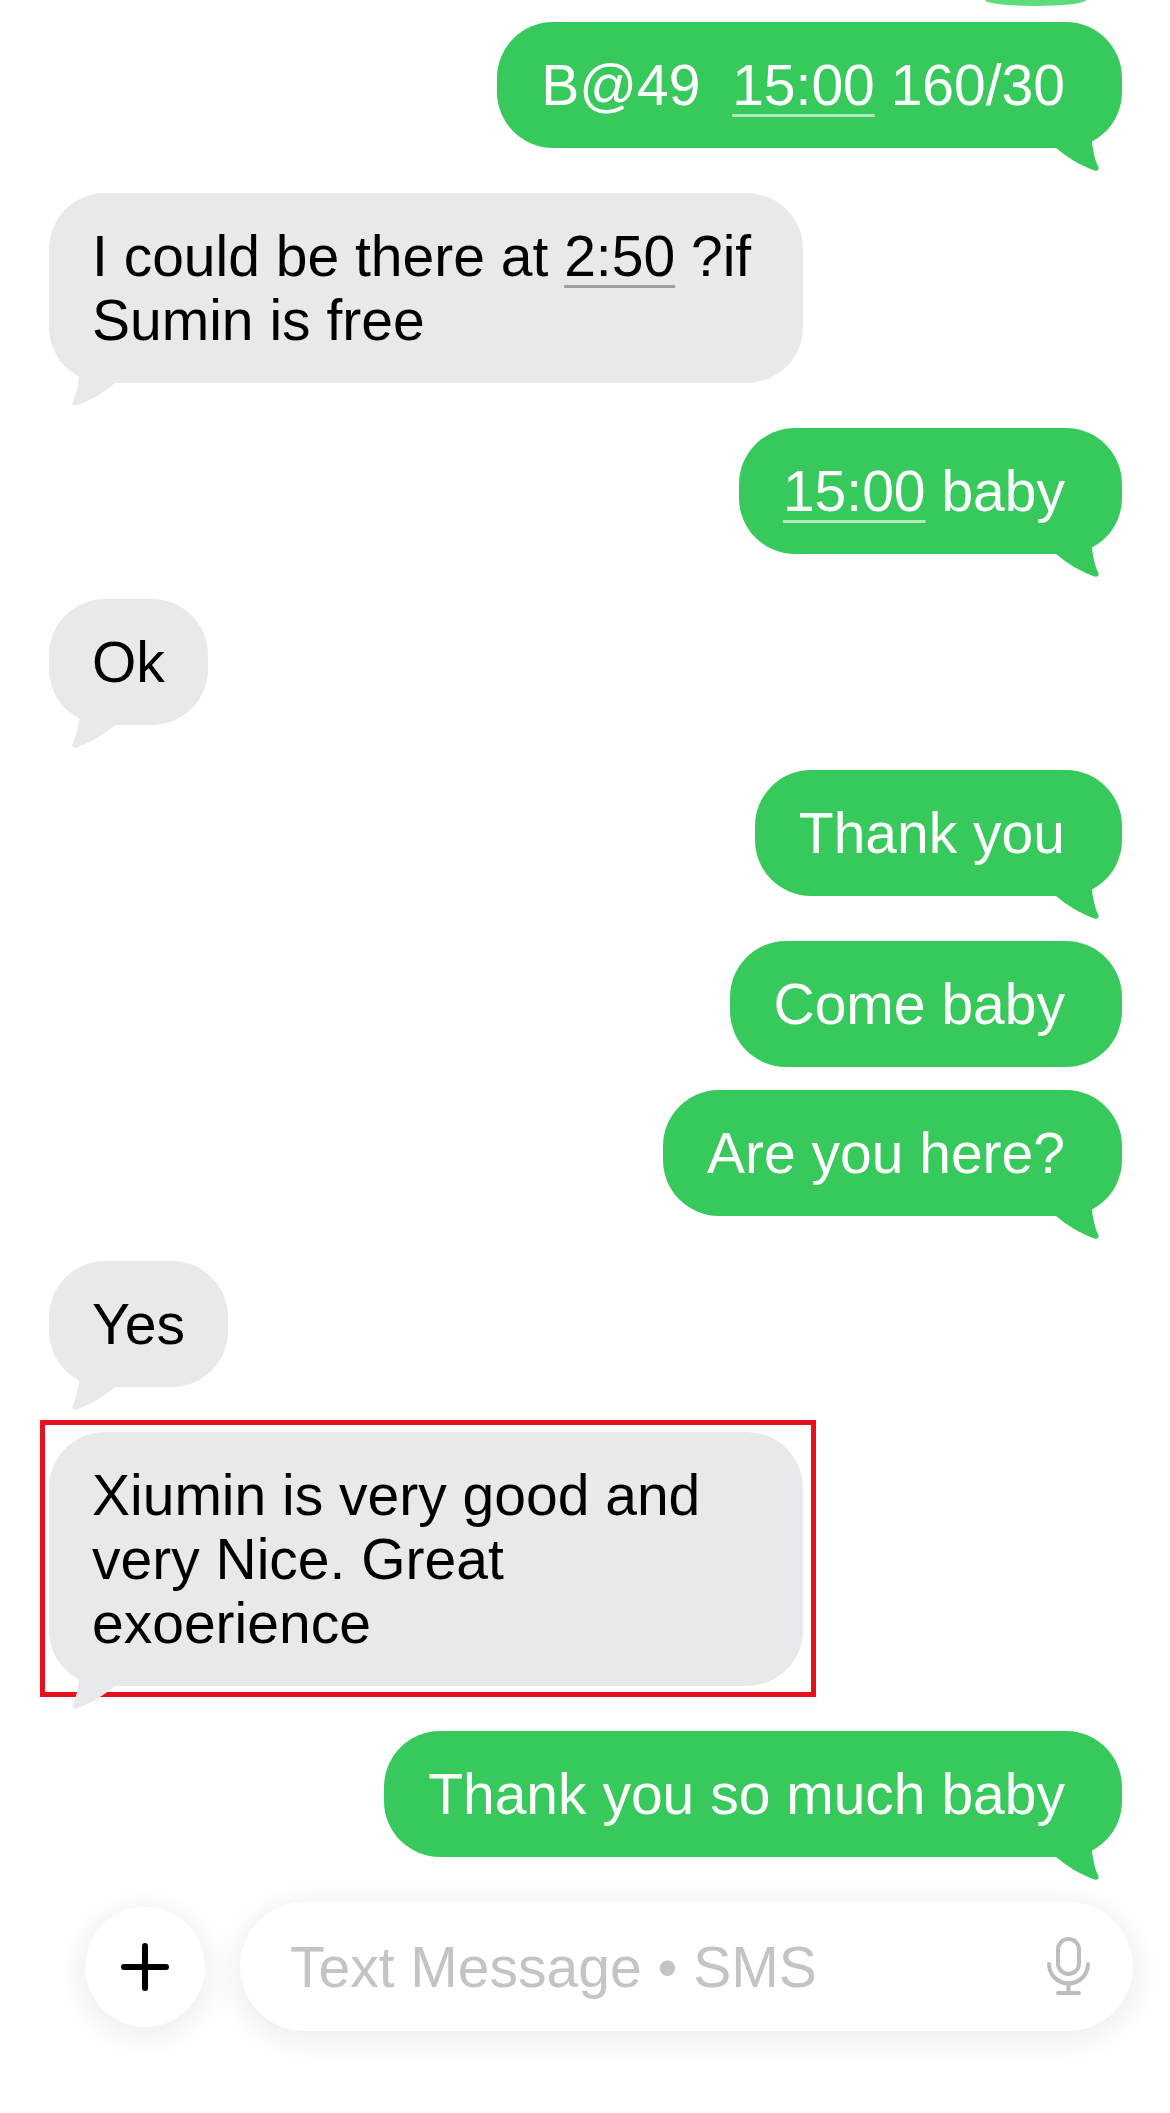 The width and height of the screenshot is (1170, 2113). I want to click on message-text: I could be there at 2:50 ?if Sumin is free, so click(422, 288).